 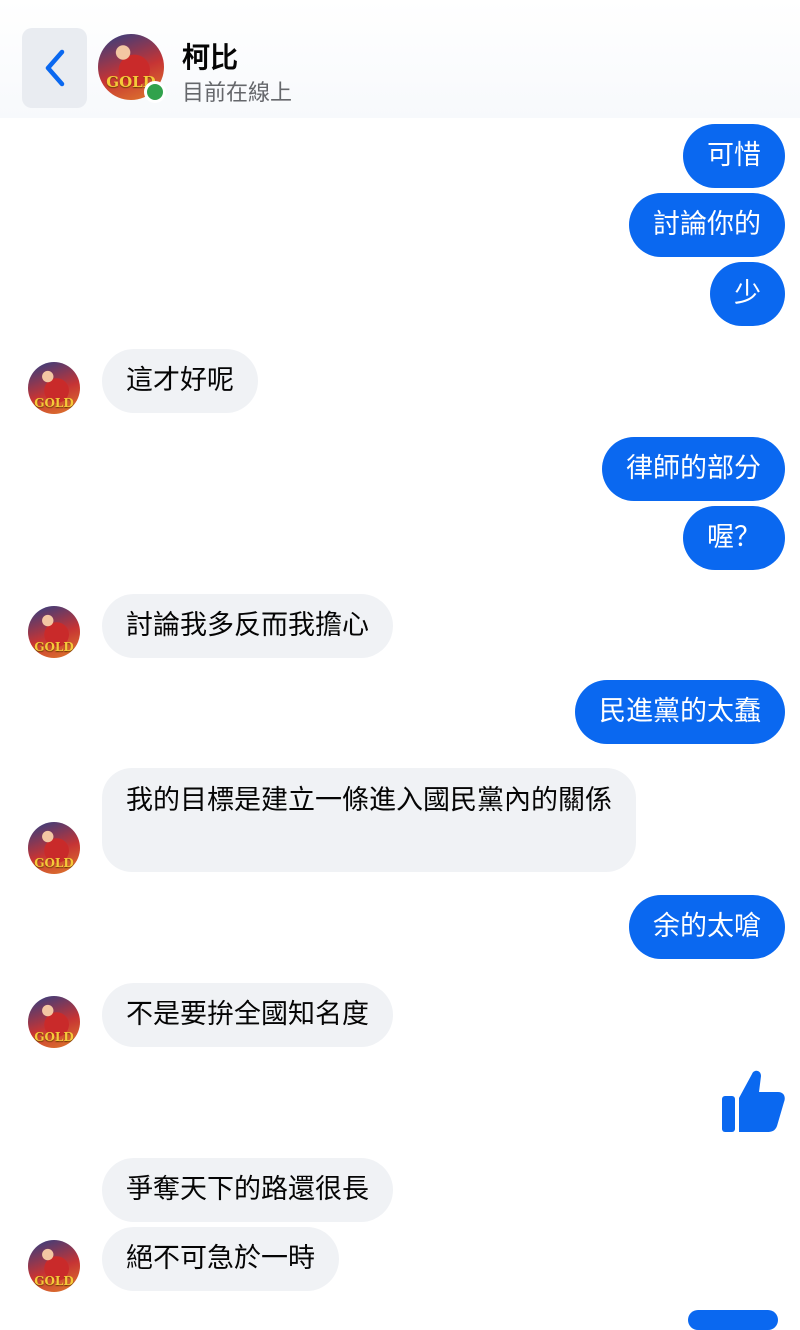 I want to click on incoming-message: 討論我多反而我擔心, so click(x=247, y=626).